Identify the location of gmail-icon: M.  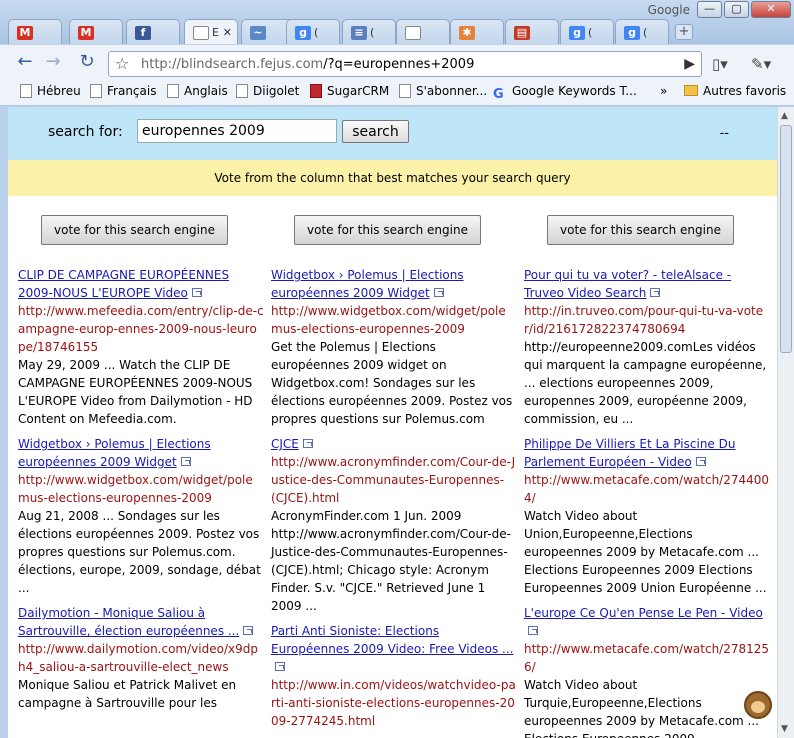
(86, 33).